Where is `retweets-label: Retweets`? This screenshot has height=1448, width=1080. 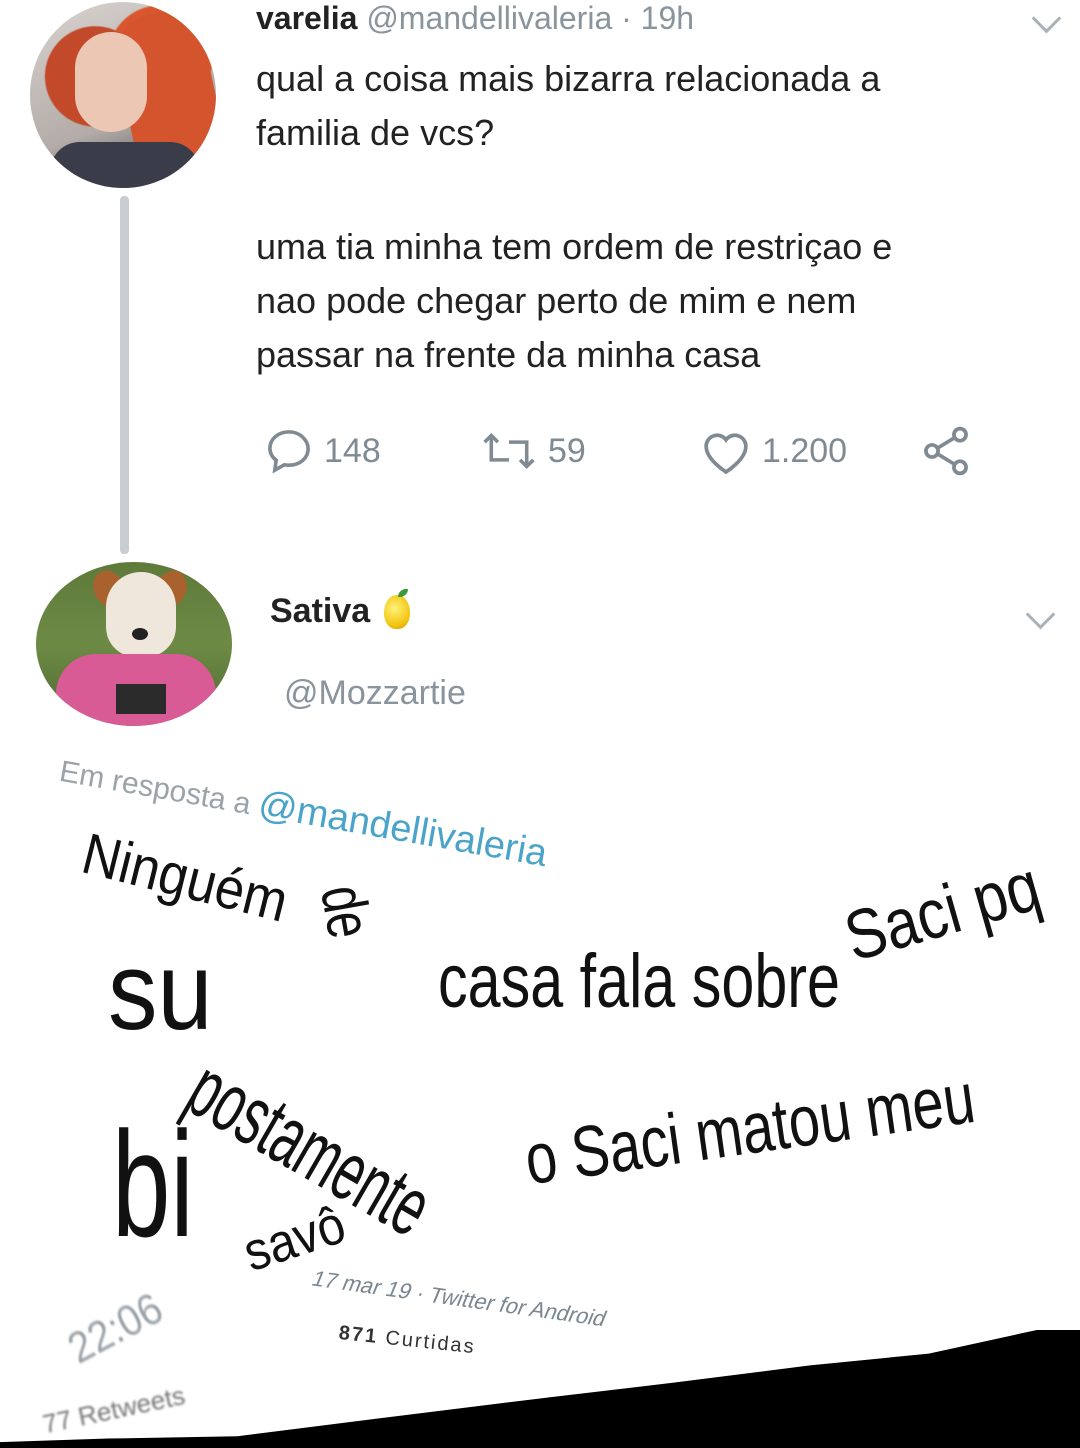
retweets-label: Retweets is located at coordinates (131, 1405).